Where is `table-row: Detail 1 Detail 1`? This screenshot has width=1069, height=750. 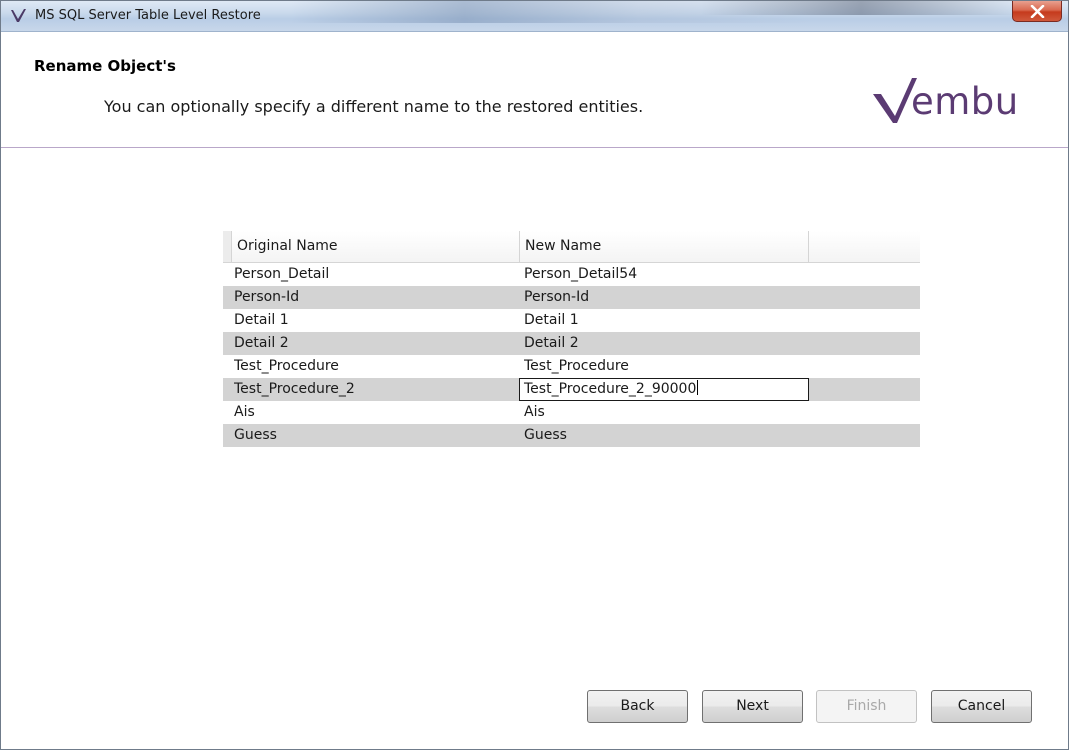 table-row: Detail 1 Detail 1 is located at coordinates (571, 320).